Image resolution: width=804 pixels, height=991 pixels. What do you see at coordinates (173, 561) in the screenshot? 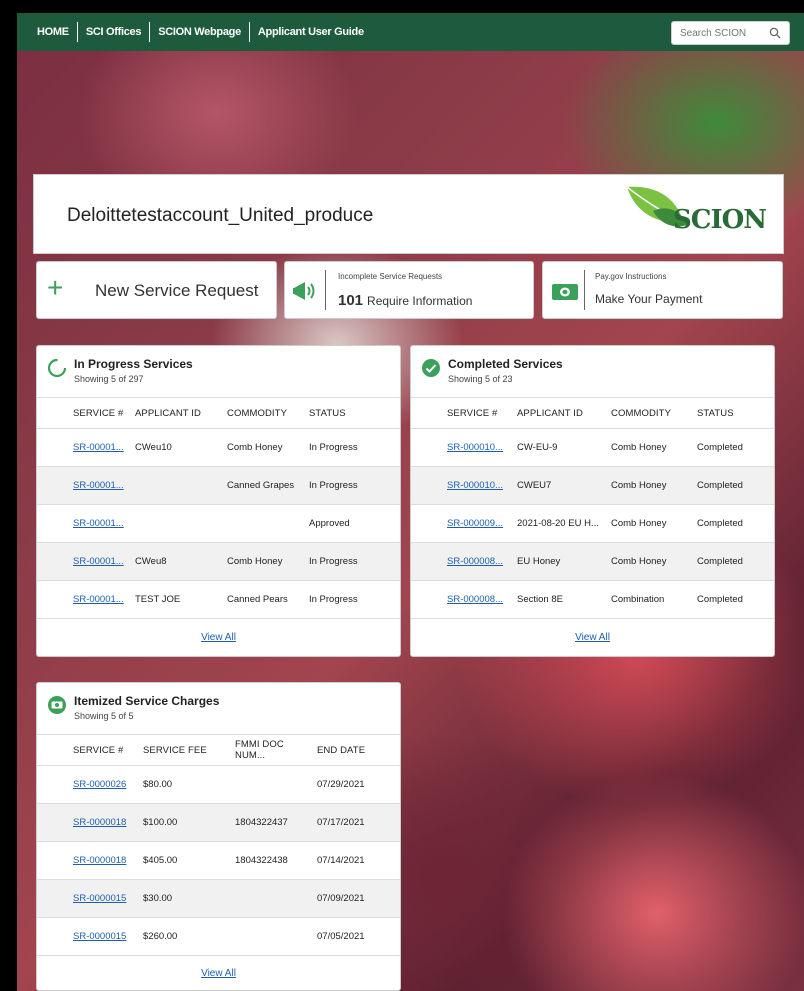
I see `applicant-id: CWeu8` at bounding box center [173, 561].